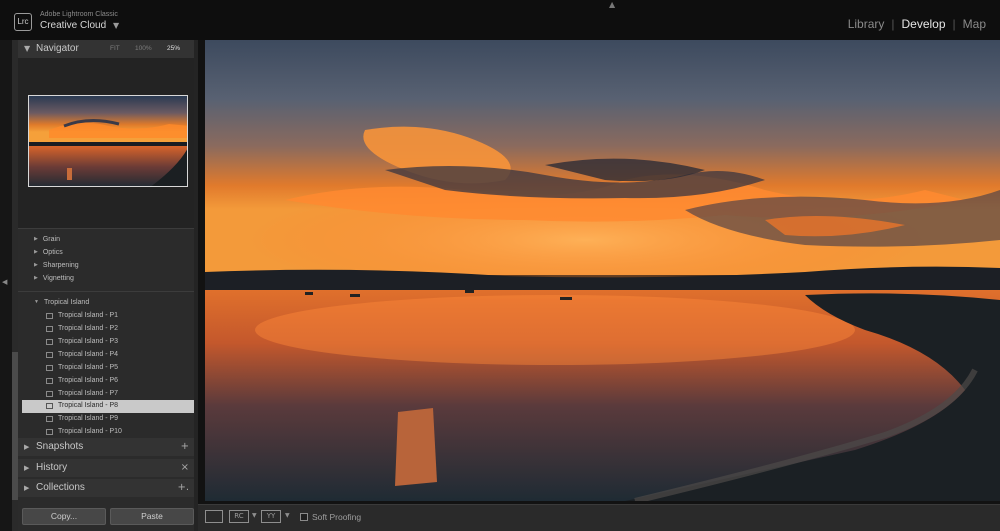 The width and height of the screenshot is (1000, 531). I want to click on top-panel-toggle-icon: ▲, so click(612, 4).